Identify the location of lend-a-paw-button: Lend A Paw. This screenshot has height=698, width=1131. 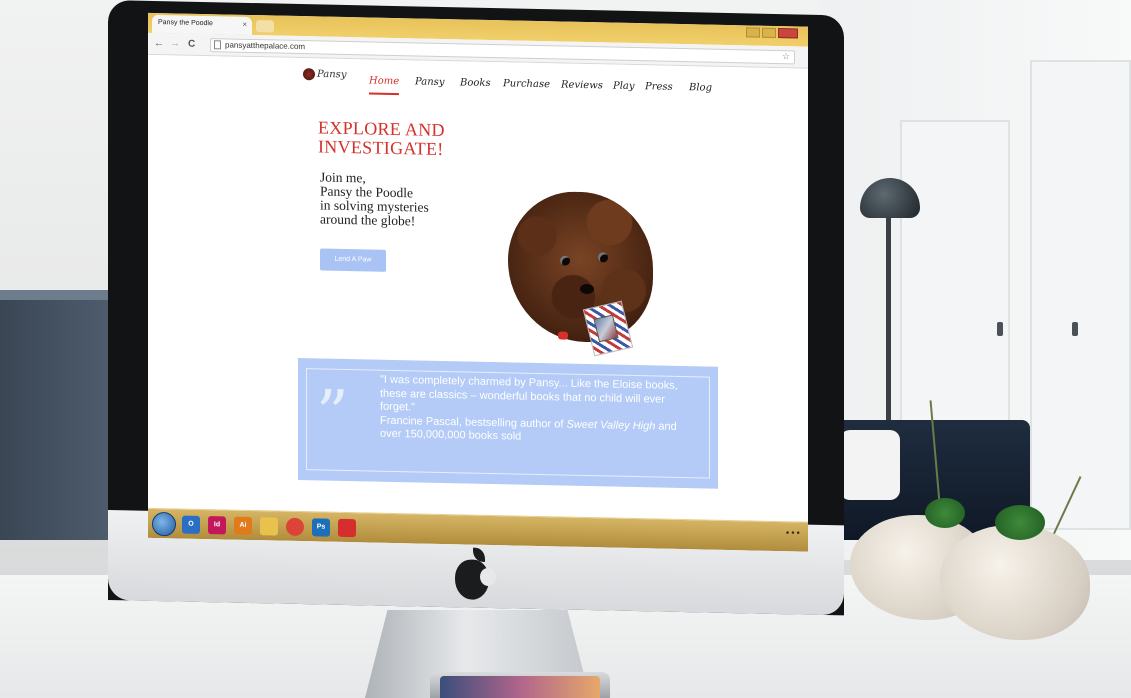
(353, 260).